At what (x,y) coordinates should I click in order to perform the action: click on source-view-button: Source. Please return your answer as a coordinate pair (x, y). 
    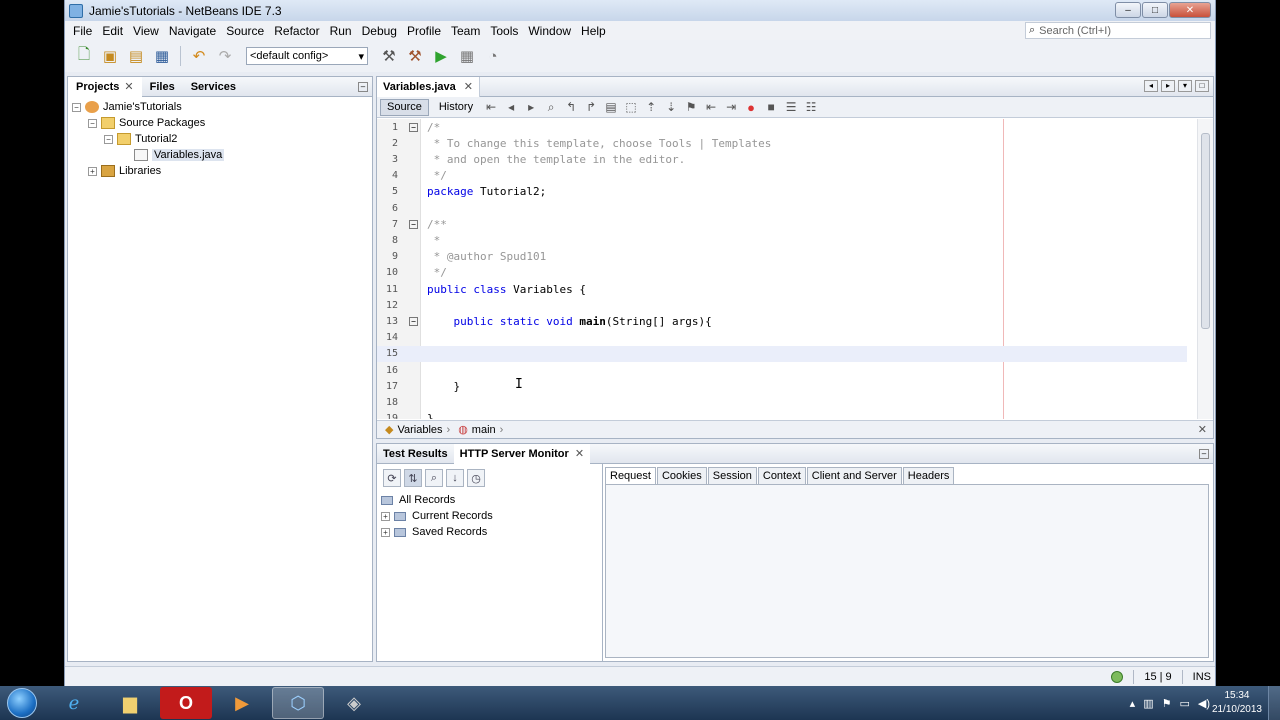
    Looking at the image, I should click on (404, 107).